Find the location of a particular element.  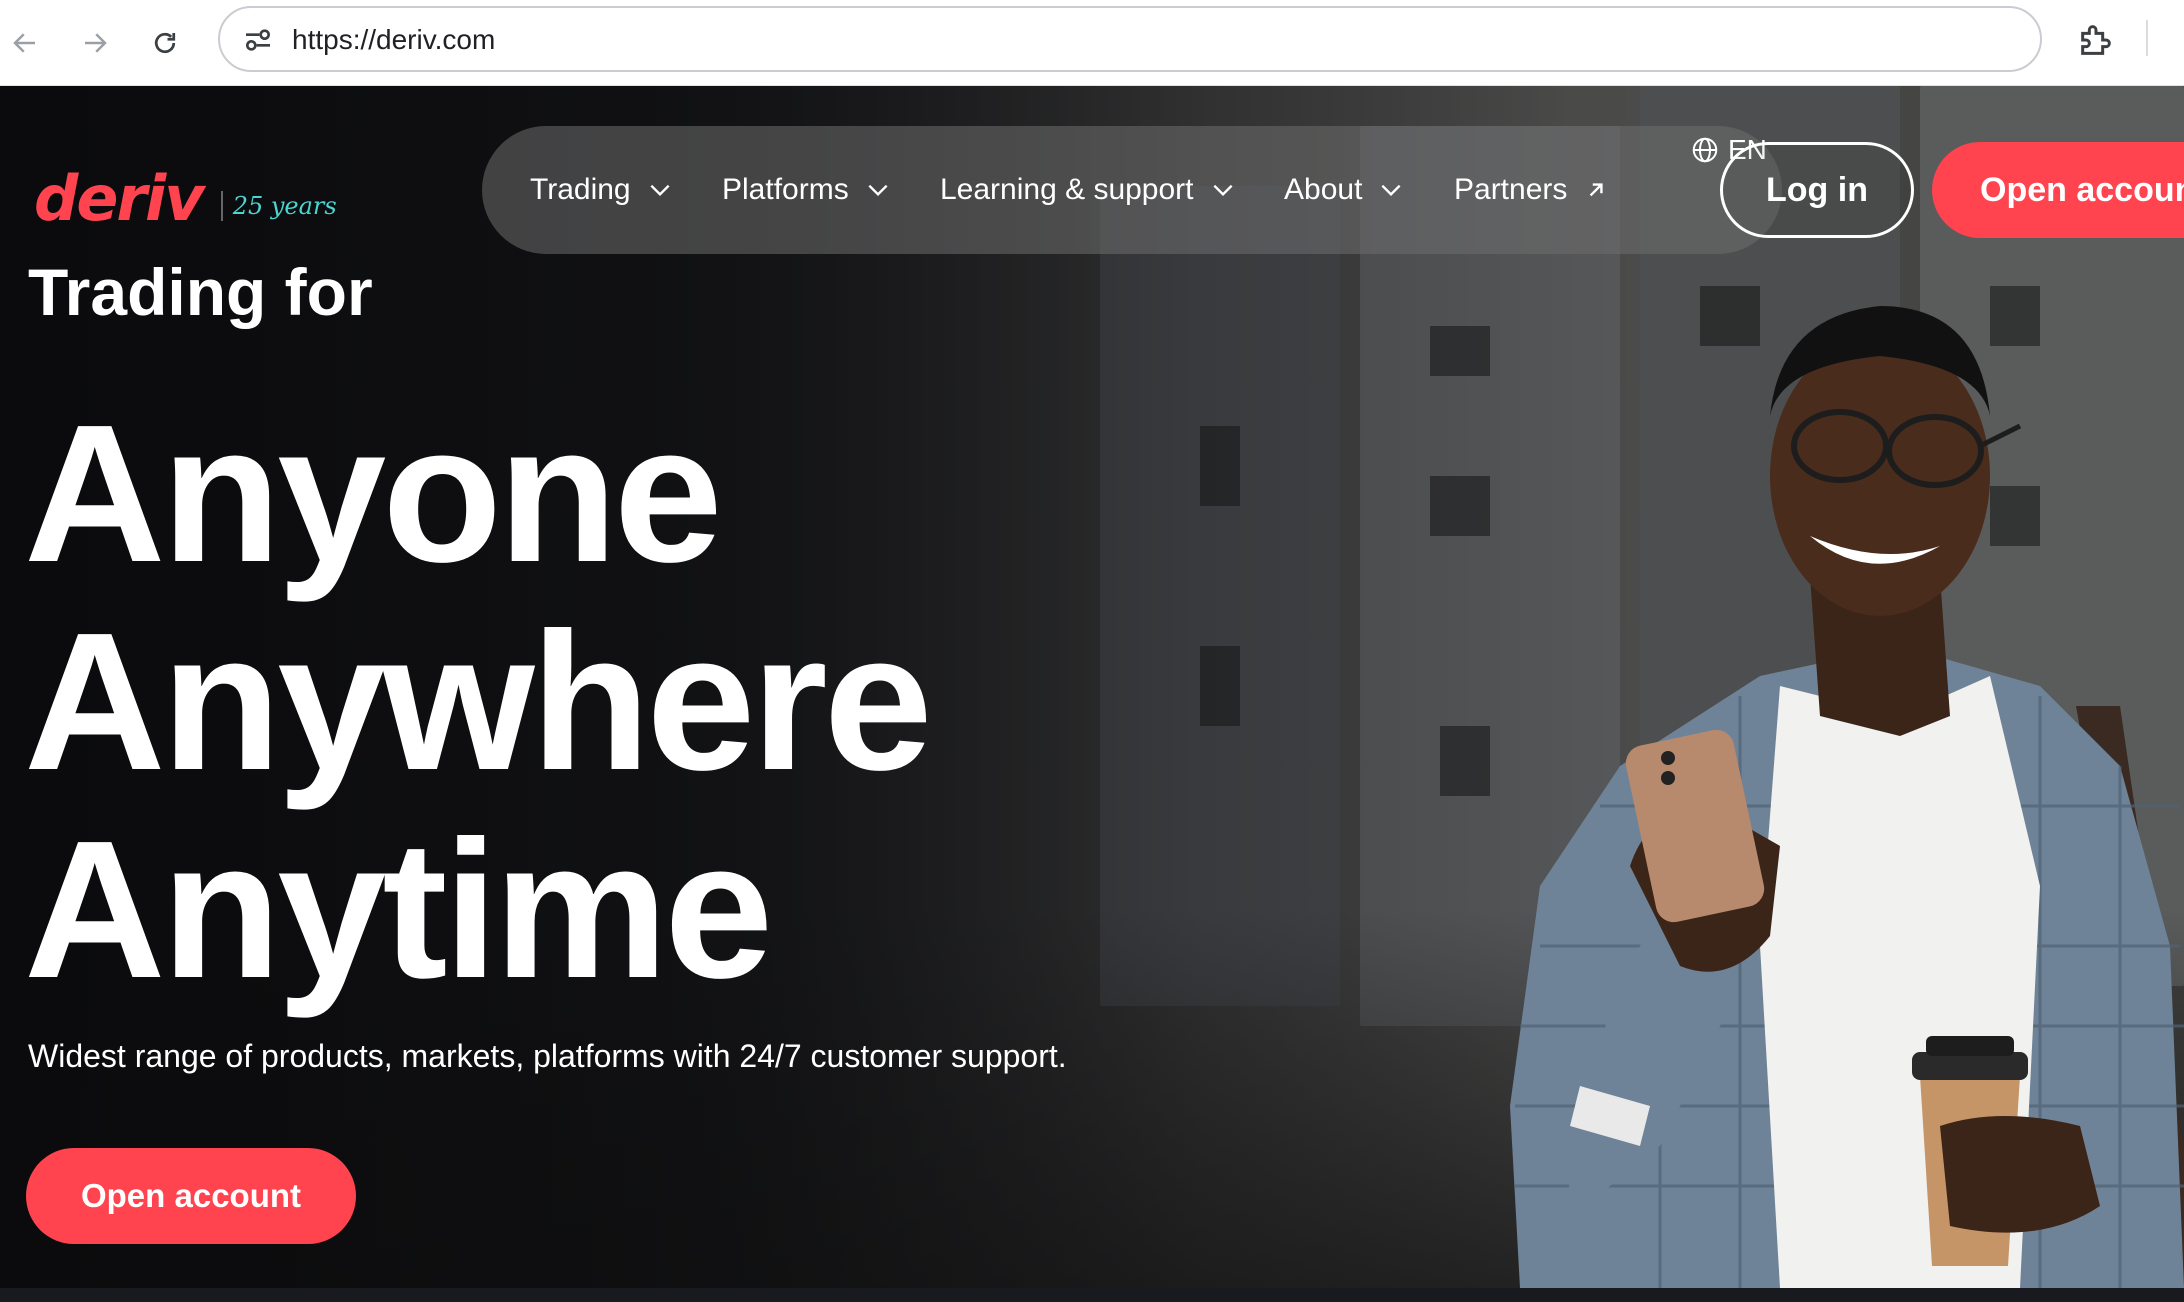

nav-item-label: About is located at coordinates (1323, 189).